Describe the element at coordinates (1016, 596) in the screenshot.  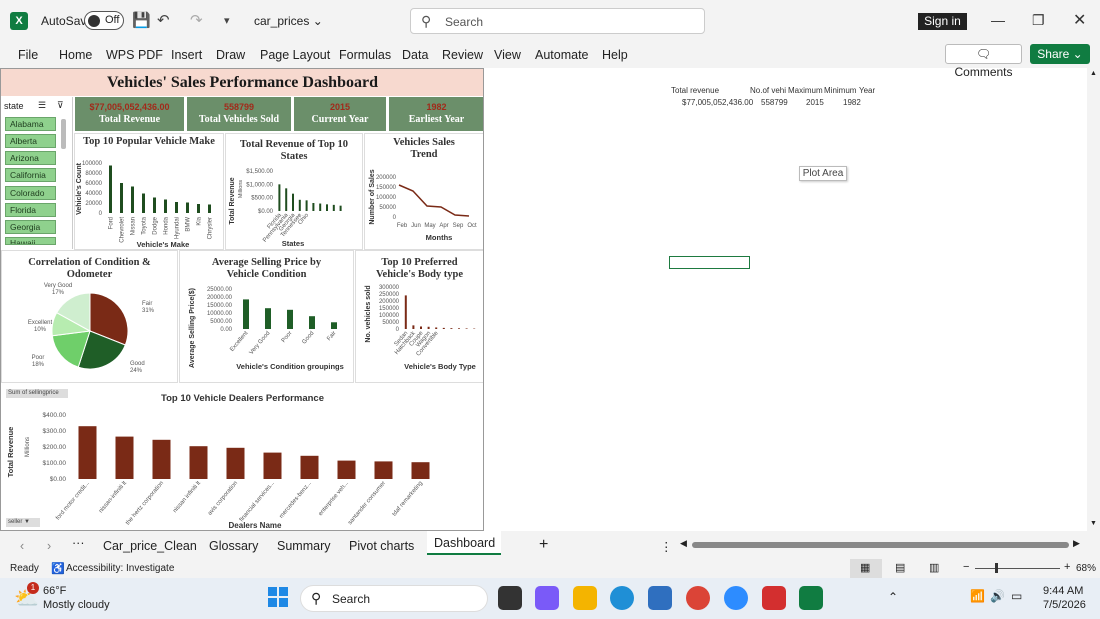
I see `battery-icon: ▭` at that location.